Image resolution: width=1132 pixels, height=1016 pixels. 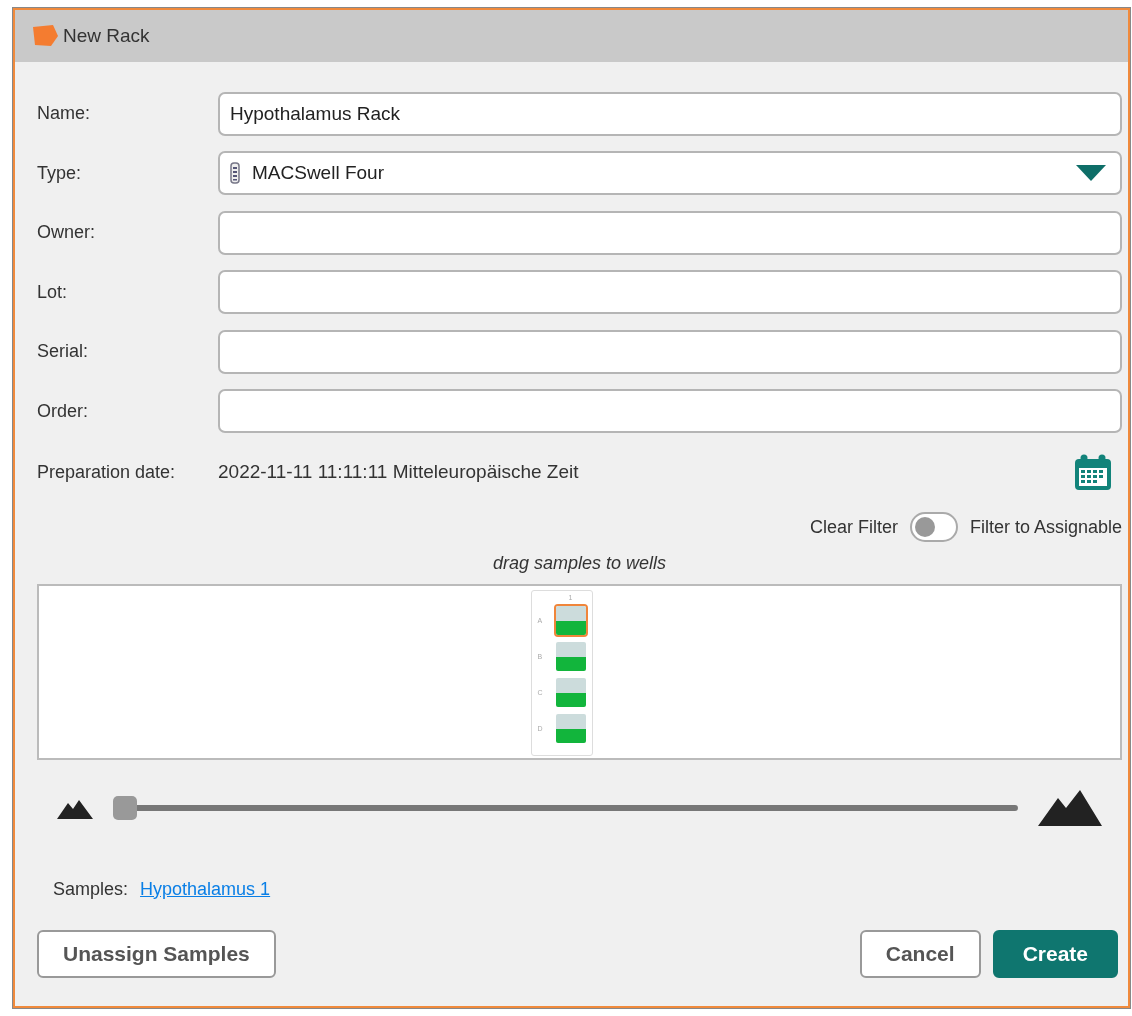 What do you see at coordinates (53, 292) in the screenshot?
I see `field-label: Lot:` at bounding box center [53, 292].